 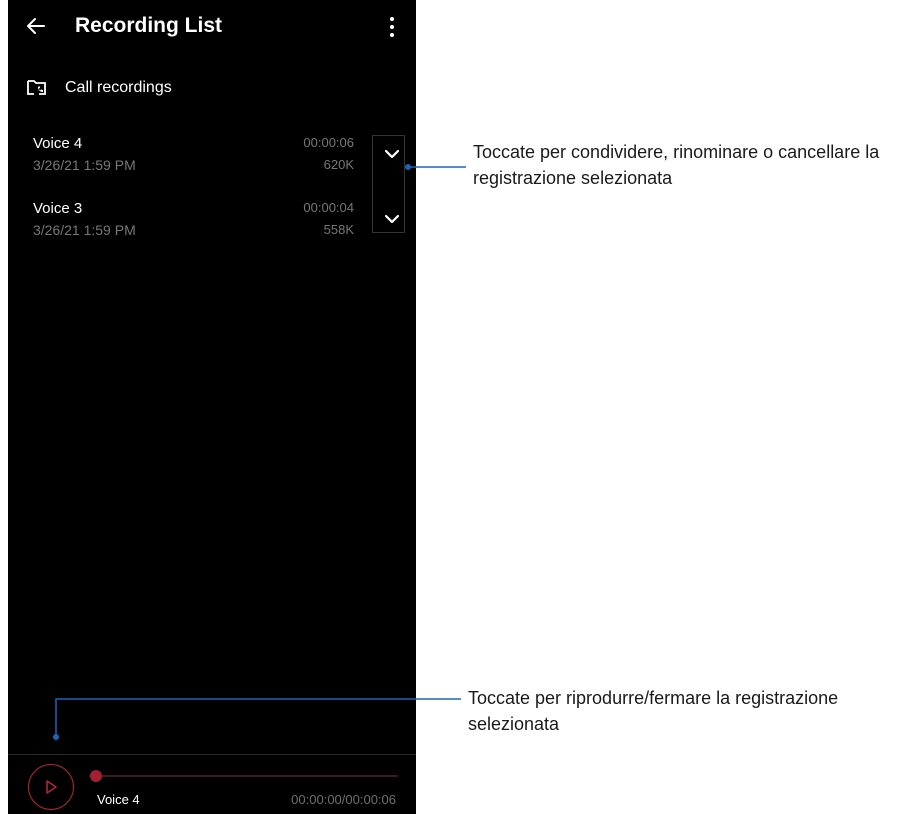 I want to click on recording-duration: 00:00:06, so click(x=328, y=142).